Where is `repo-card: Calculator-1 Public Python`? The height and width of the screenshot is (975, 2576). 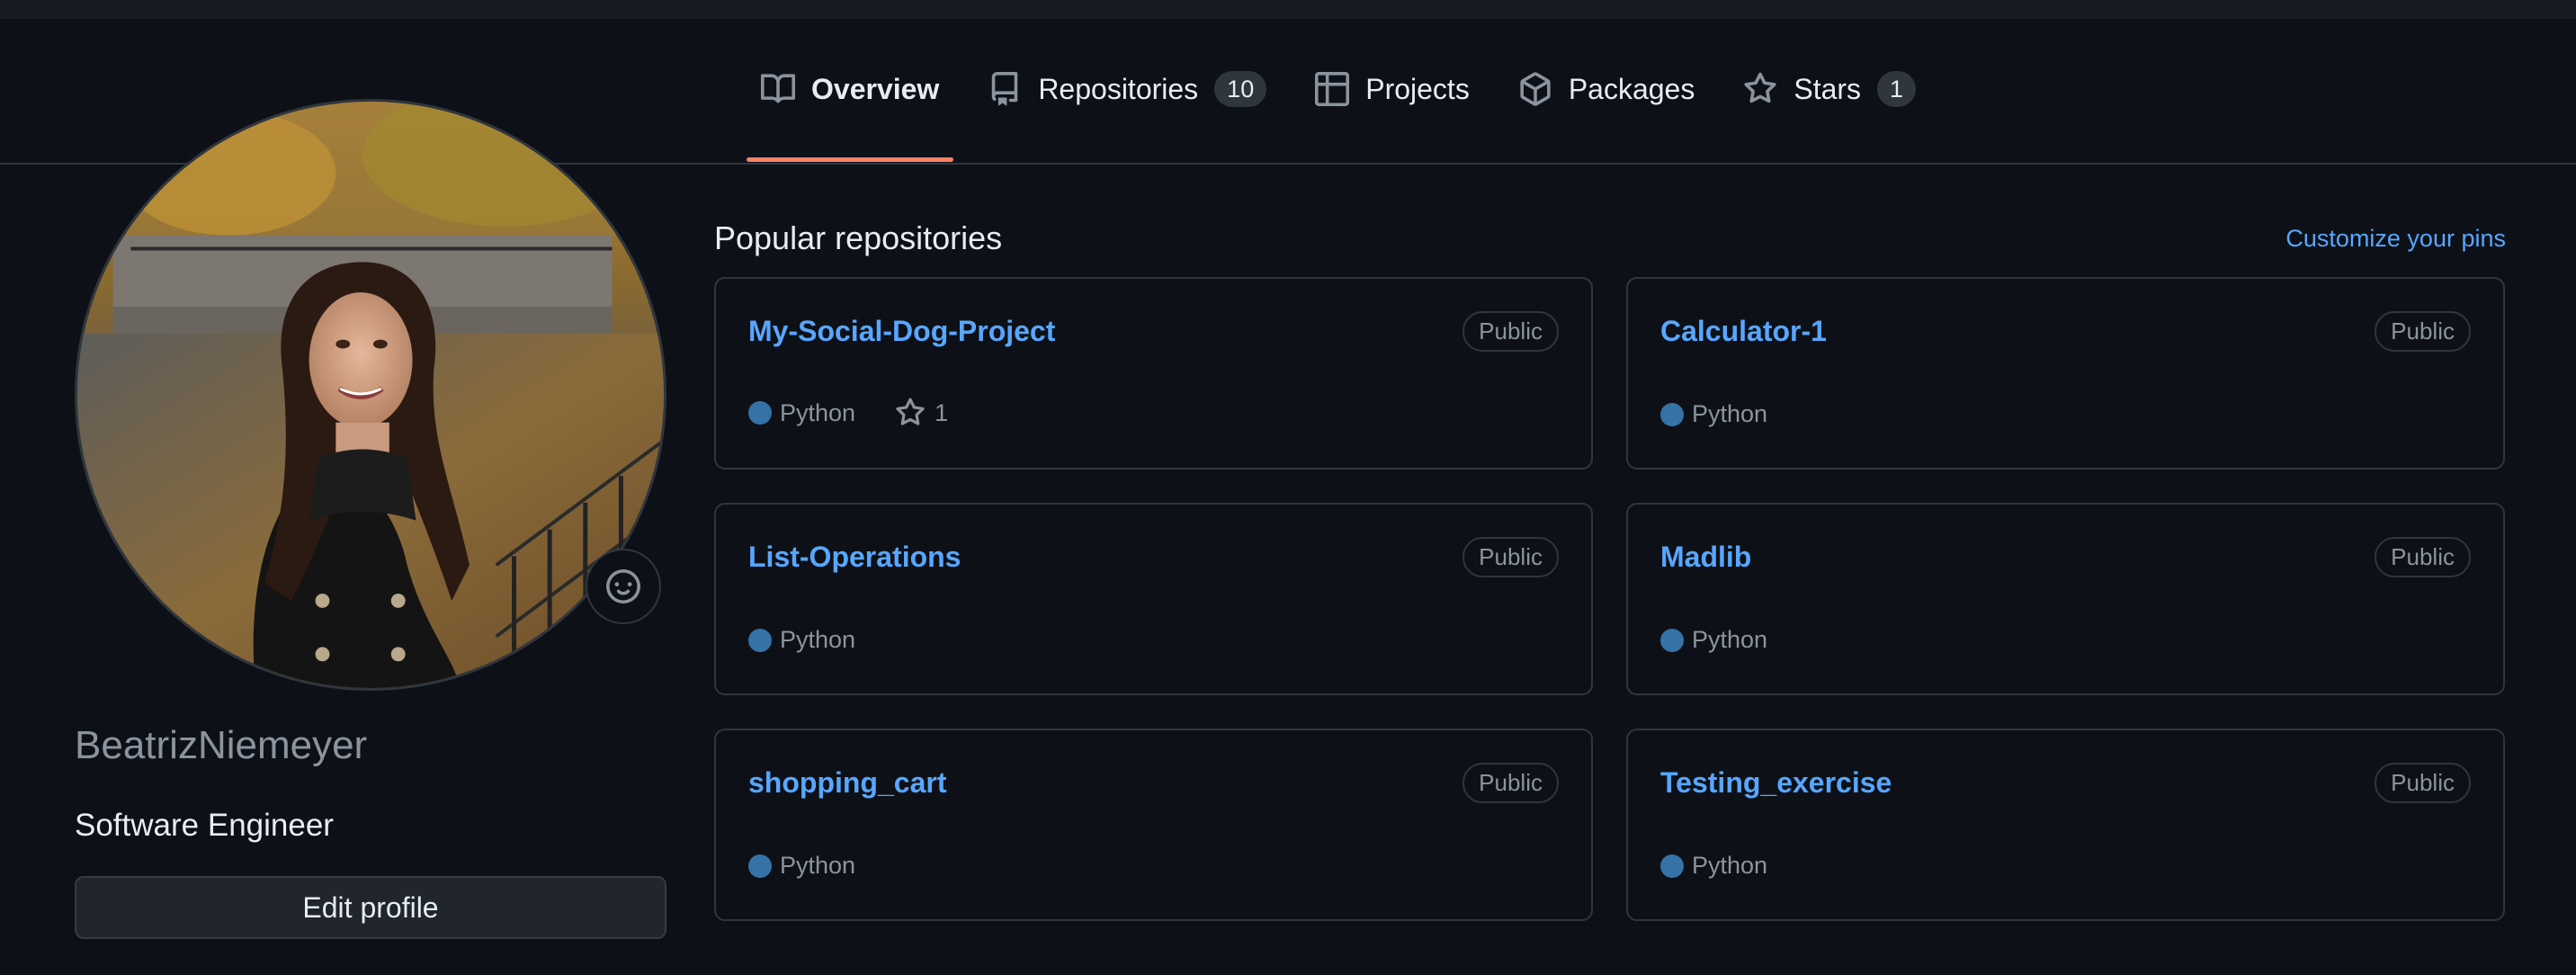 repo-card: Calculator-1 Public Python is located at coordinates (2065, 373).